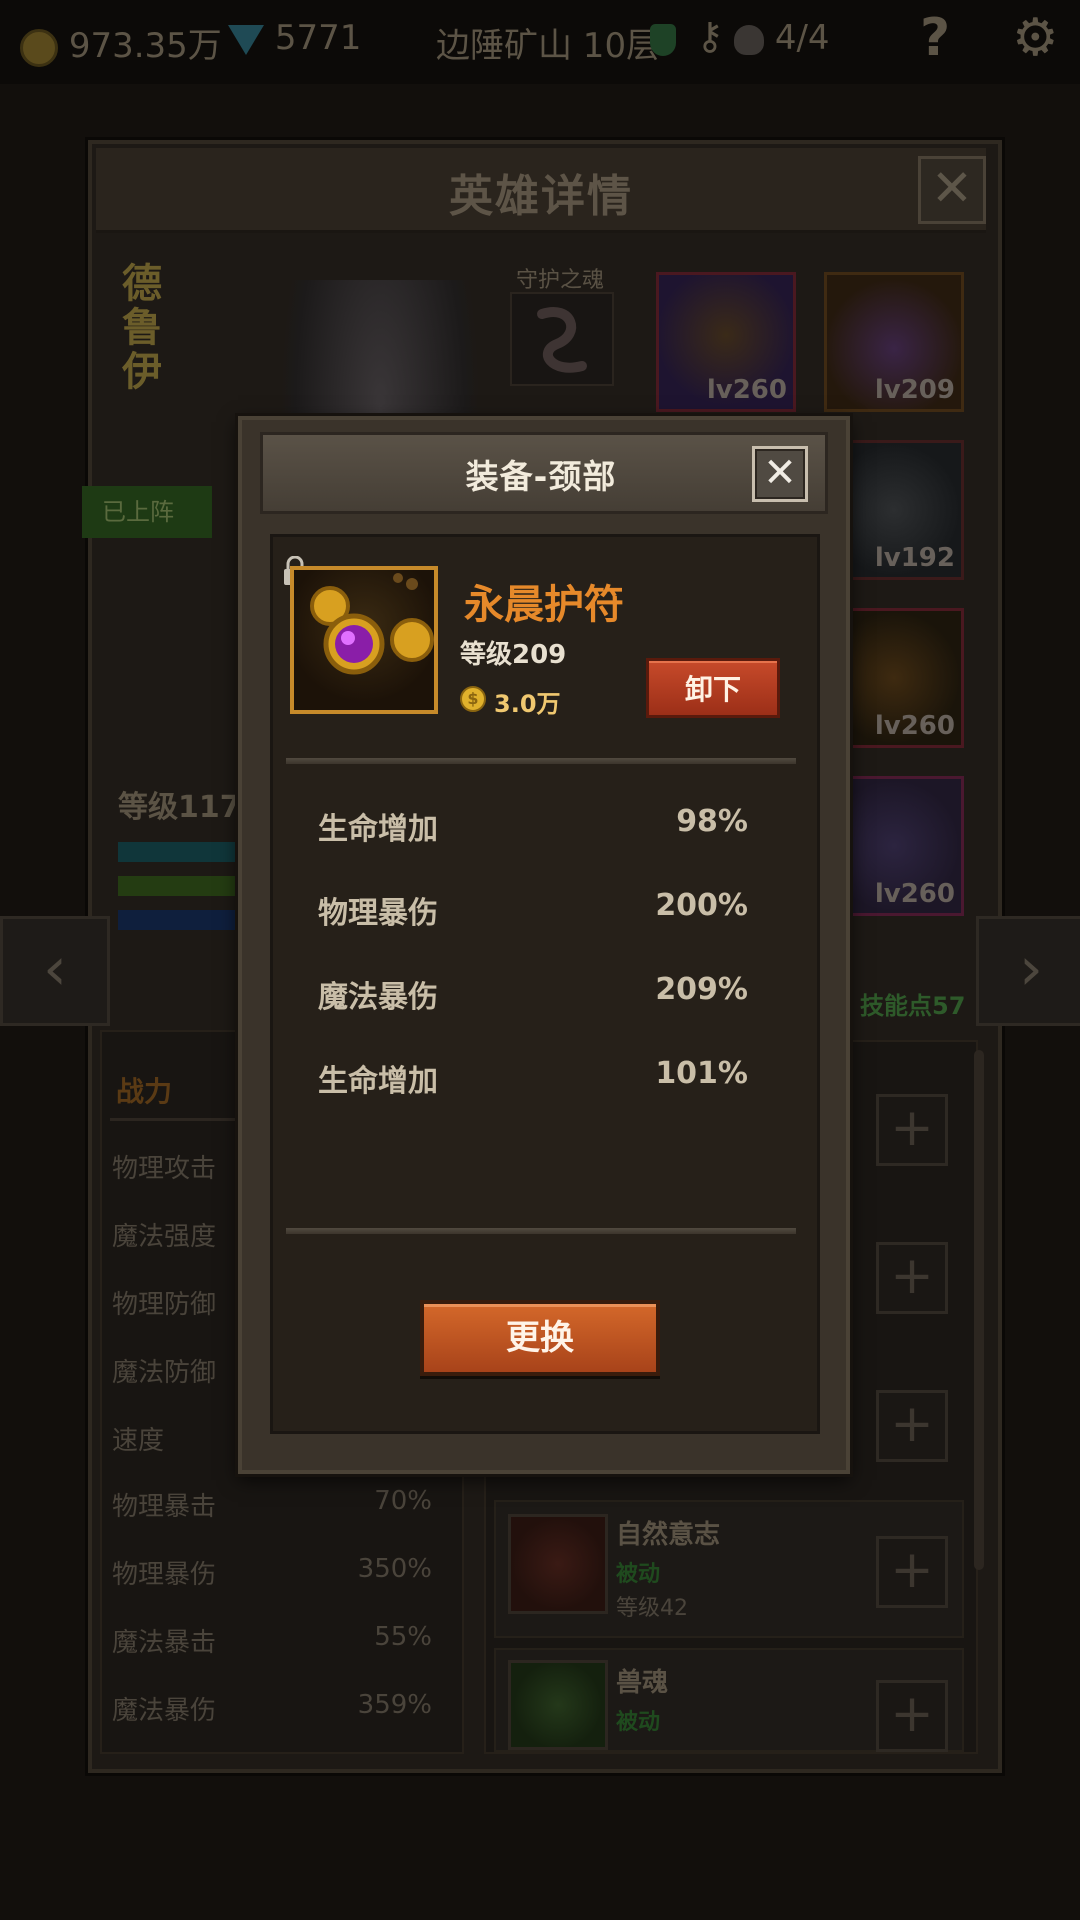 Image resolution: width=1080 pixels, height=1920 pixels. I want to click on equipment-slot-helmet: lv260, so click(726, 342).